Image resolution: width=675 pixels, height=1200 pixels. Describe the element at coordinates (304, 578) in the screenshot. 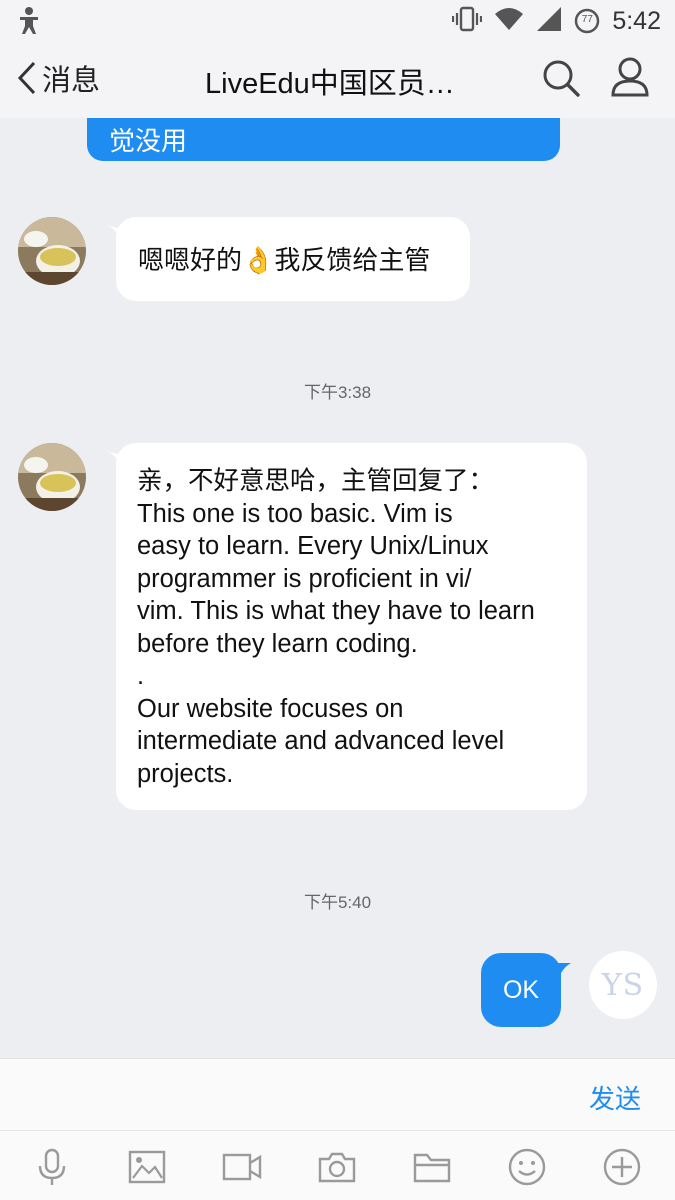

I see `message-line: programmer is proficient in vi/` at that location.